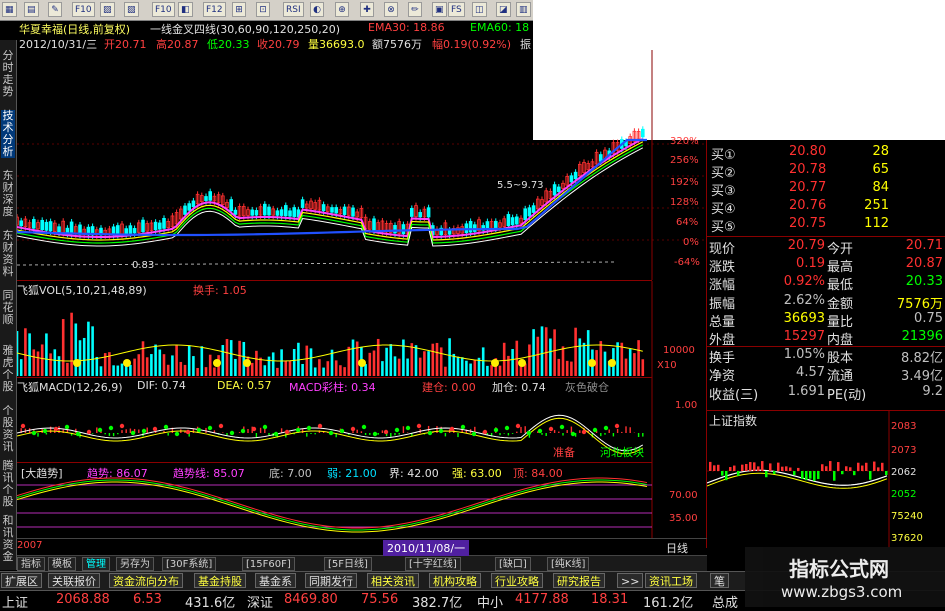 Image resolution: width=945 pixels, height=611 pixels. Describe the element at coordinates (826, 225) in the screenshot. I see `bid-row: 买⑤ 20.75 112` at that location.